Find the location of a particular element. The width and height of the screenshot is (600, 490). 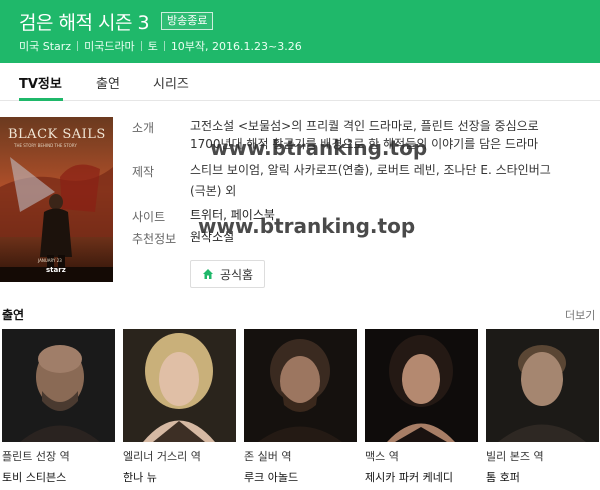

program-title: 검은 해적 시즌 3 is located at coordinates (84, 23).